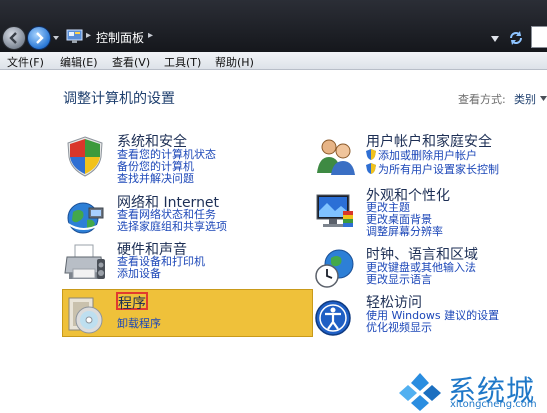  I want to click on category-title-users: 用户帐户和家庭安全, so click(429, 141).